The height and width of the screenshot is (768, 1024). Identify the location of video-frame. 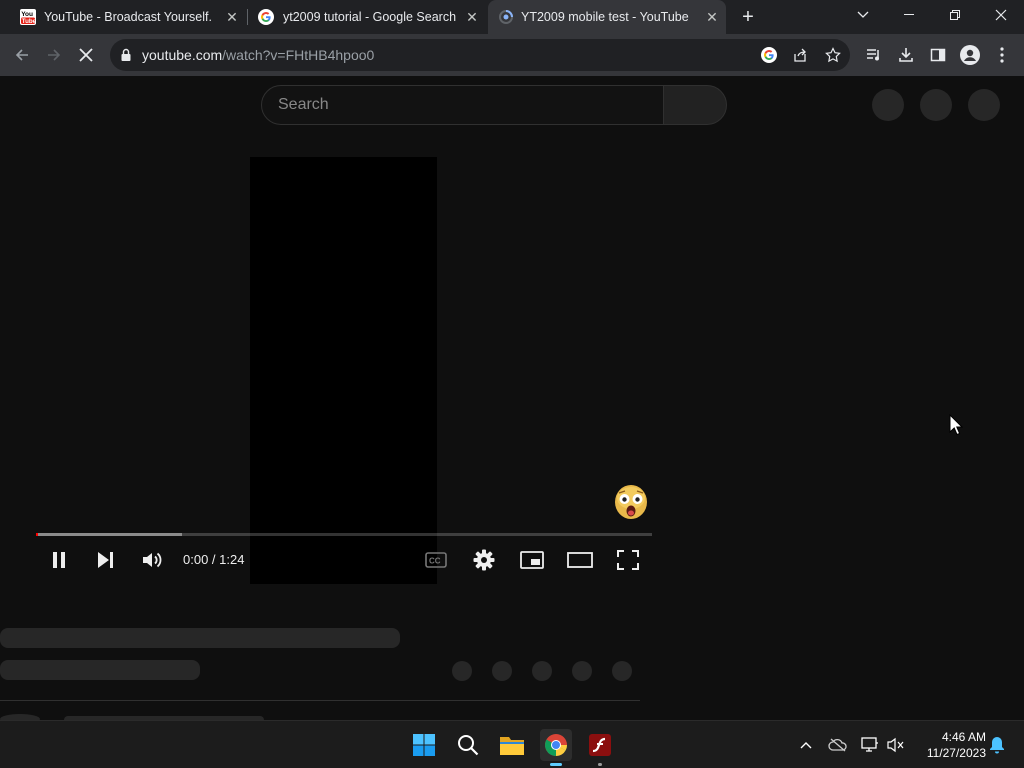
(343, 370).